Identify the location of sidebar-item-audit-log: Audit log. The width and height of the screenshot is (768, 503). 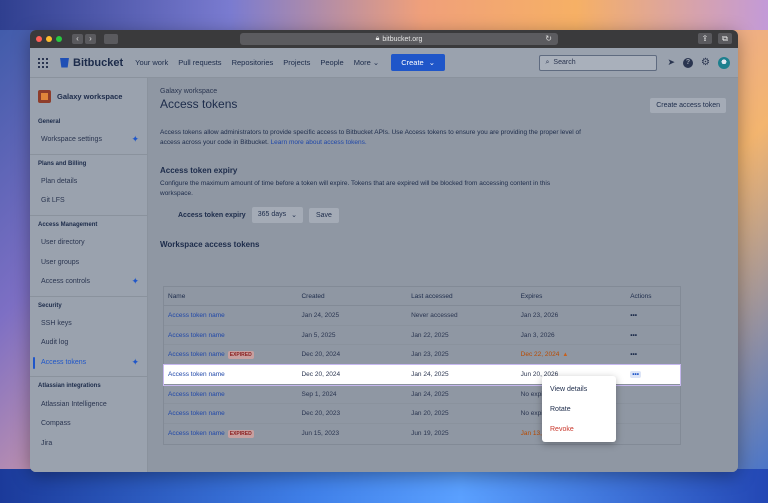
(88, 343).